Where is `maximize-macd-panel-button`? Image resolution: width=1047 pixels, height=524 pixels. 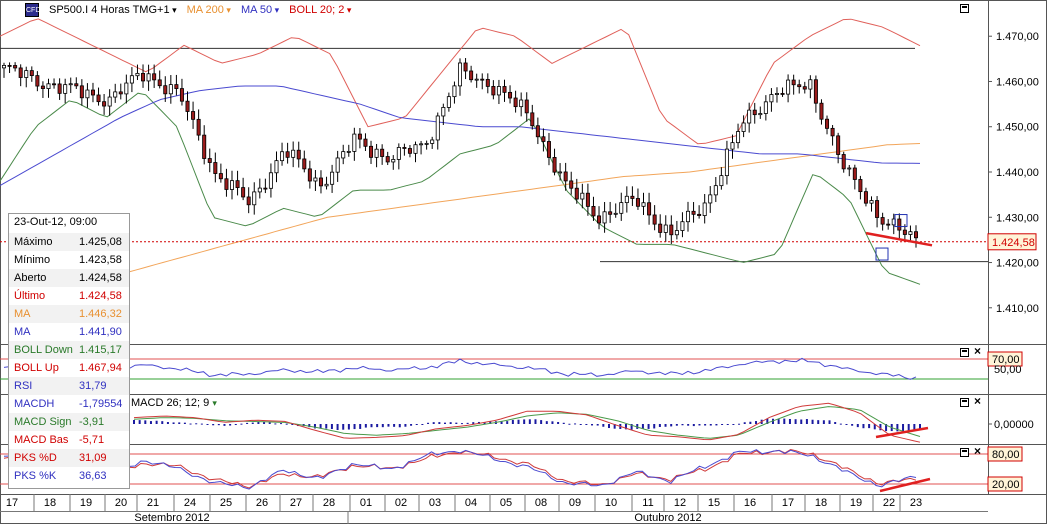 maximize-macd-panel-button is located at coordinates (964, 402).